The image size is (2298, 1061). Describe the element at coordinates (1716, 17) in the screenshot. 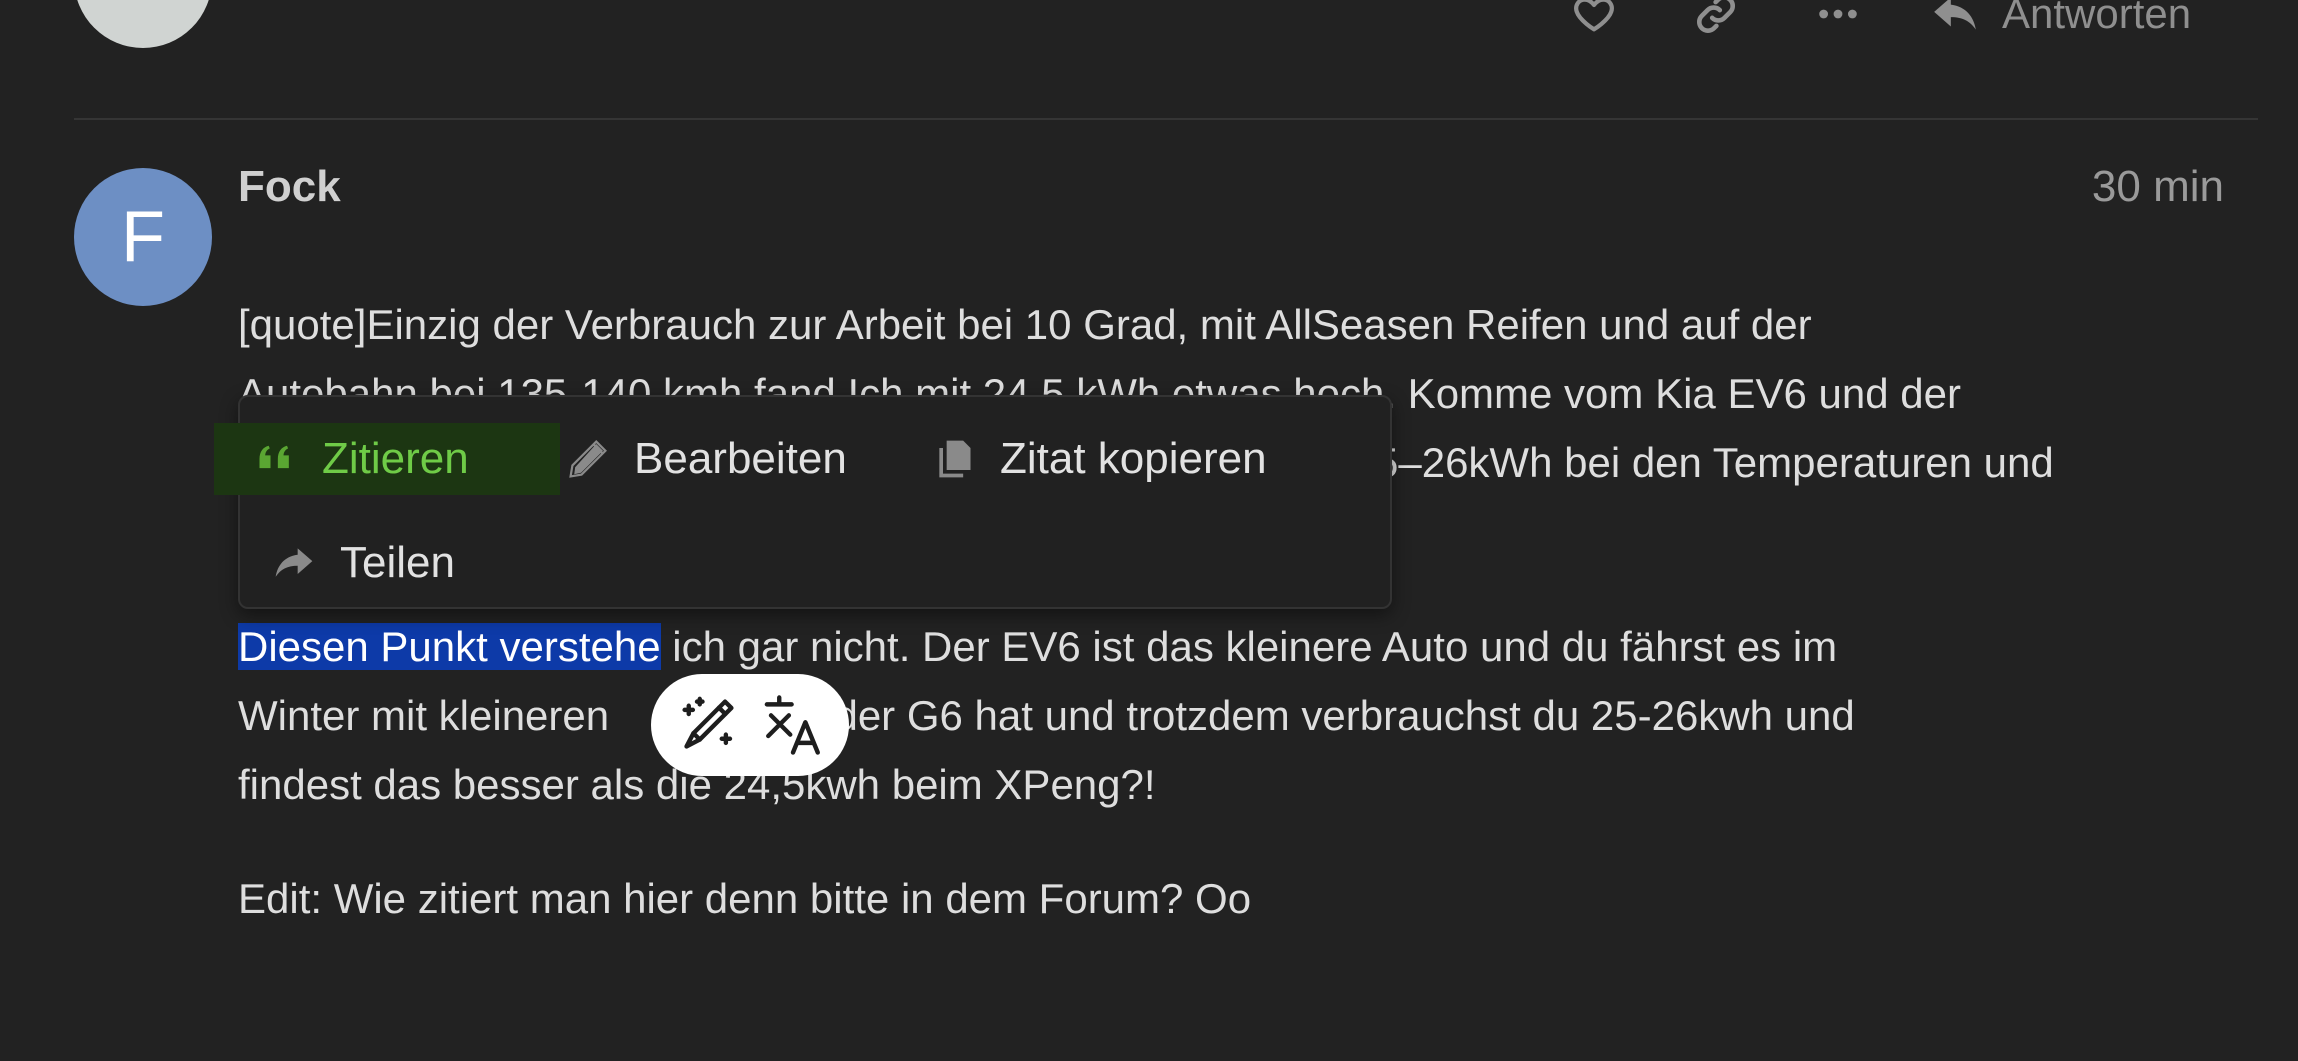

I see `link-icon` at that location.